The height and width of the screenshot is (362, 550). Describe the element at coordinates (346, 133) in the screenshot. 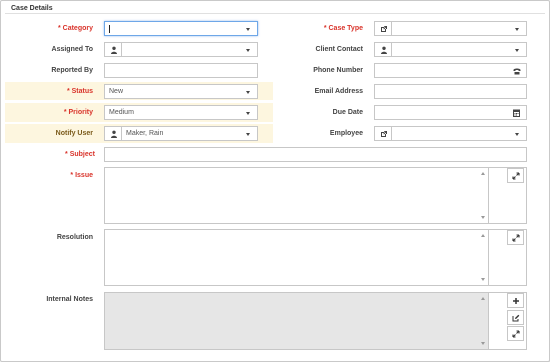

I see `employee-label: Employee` at that location.